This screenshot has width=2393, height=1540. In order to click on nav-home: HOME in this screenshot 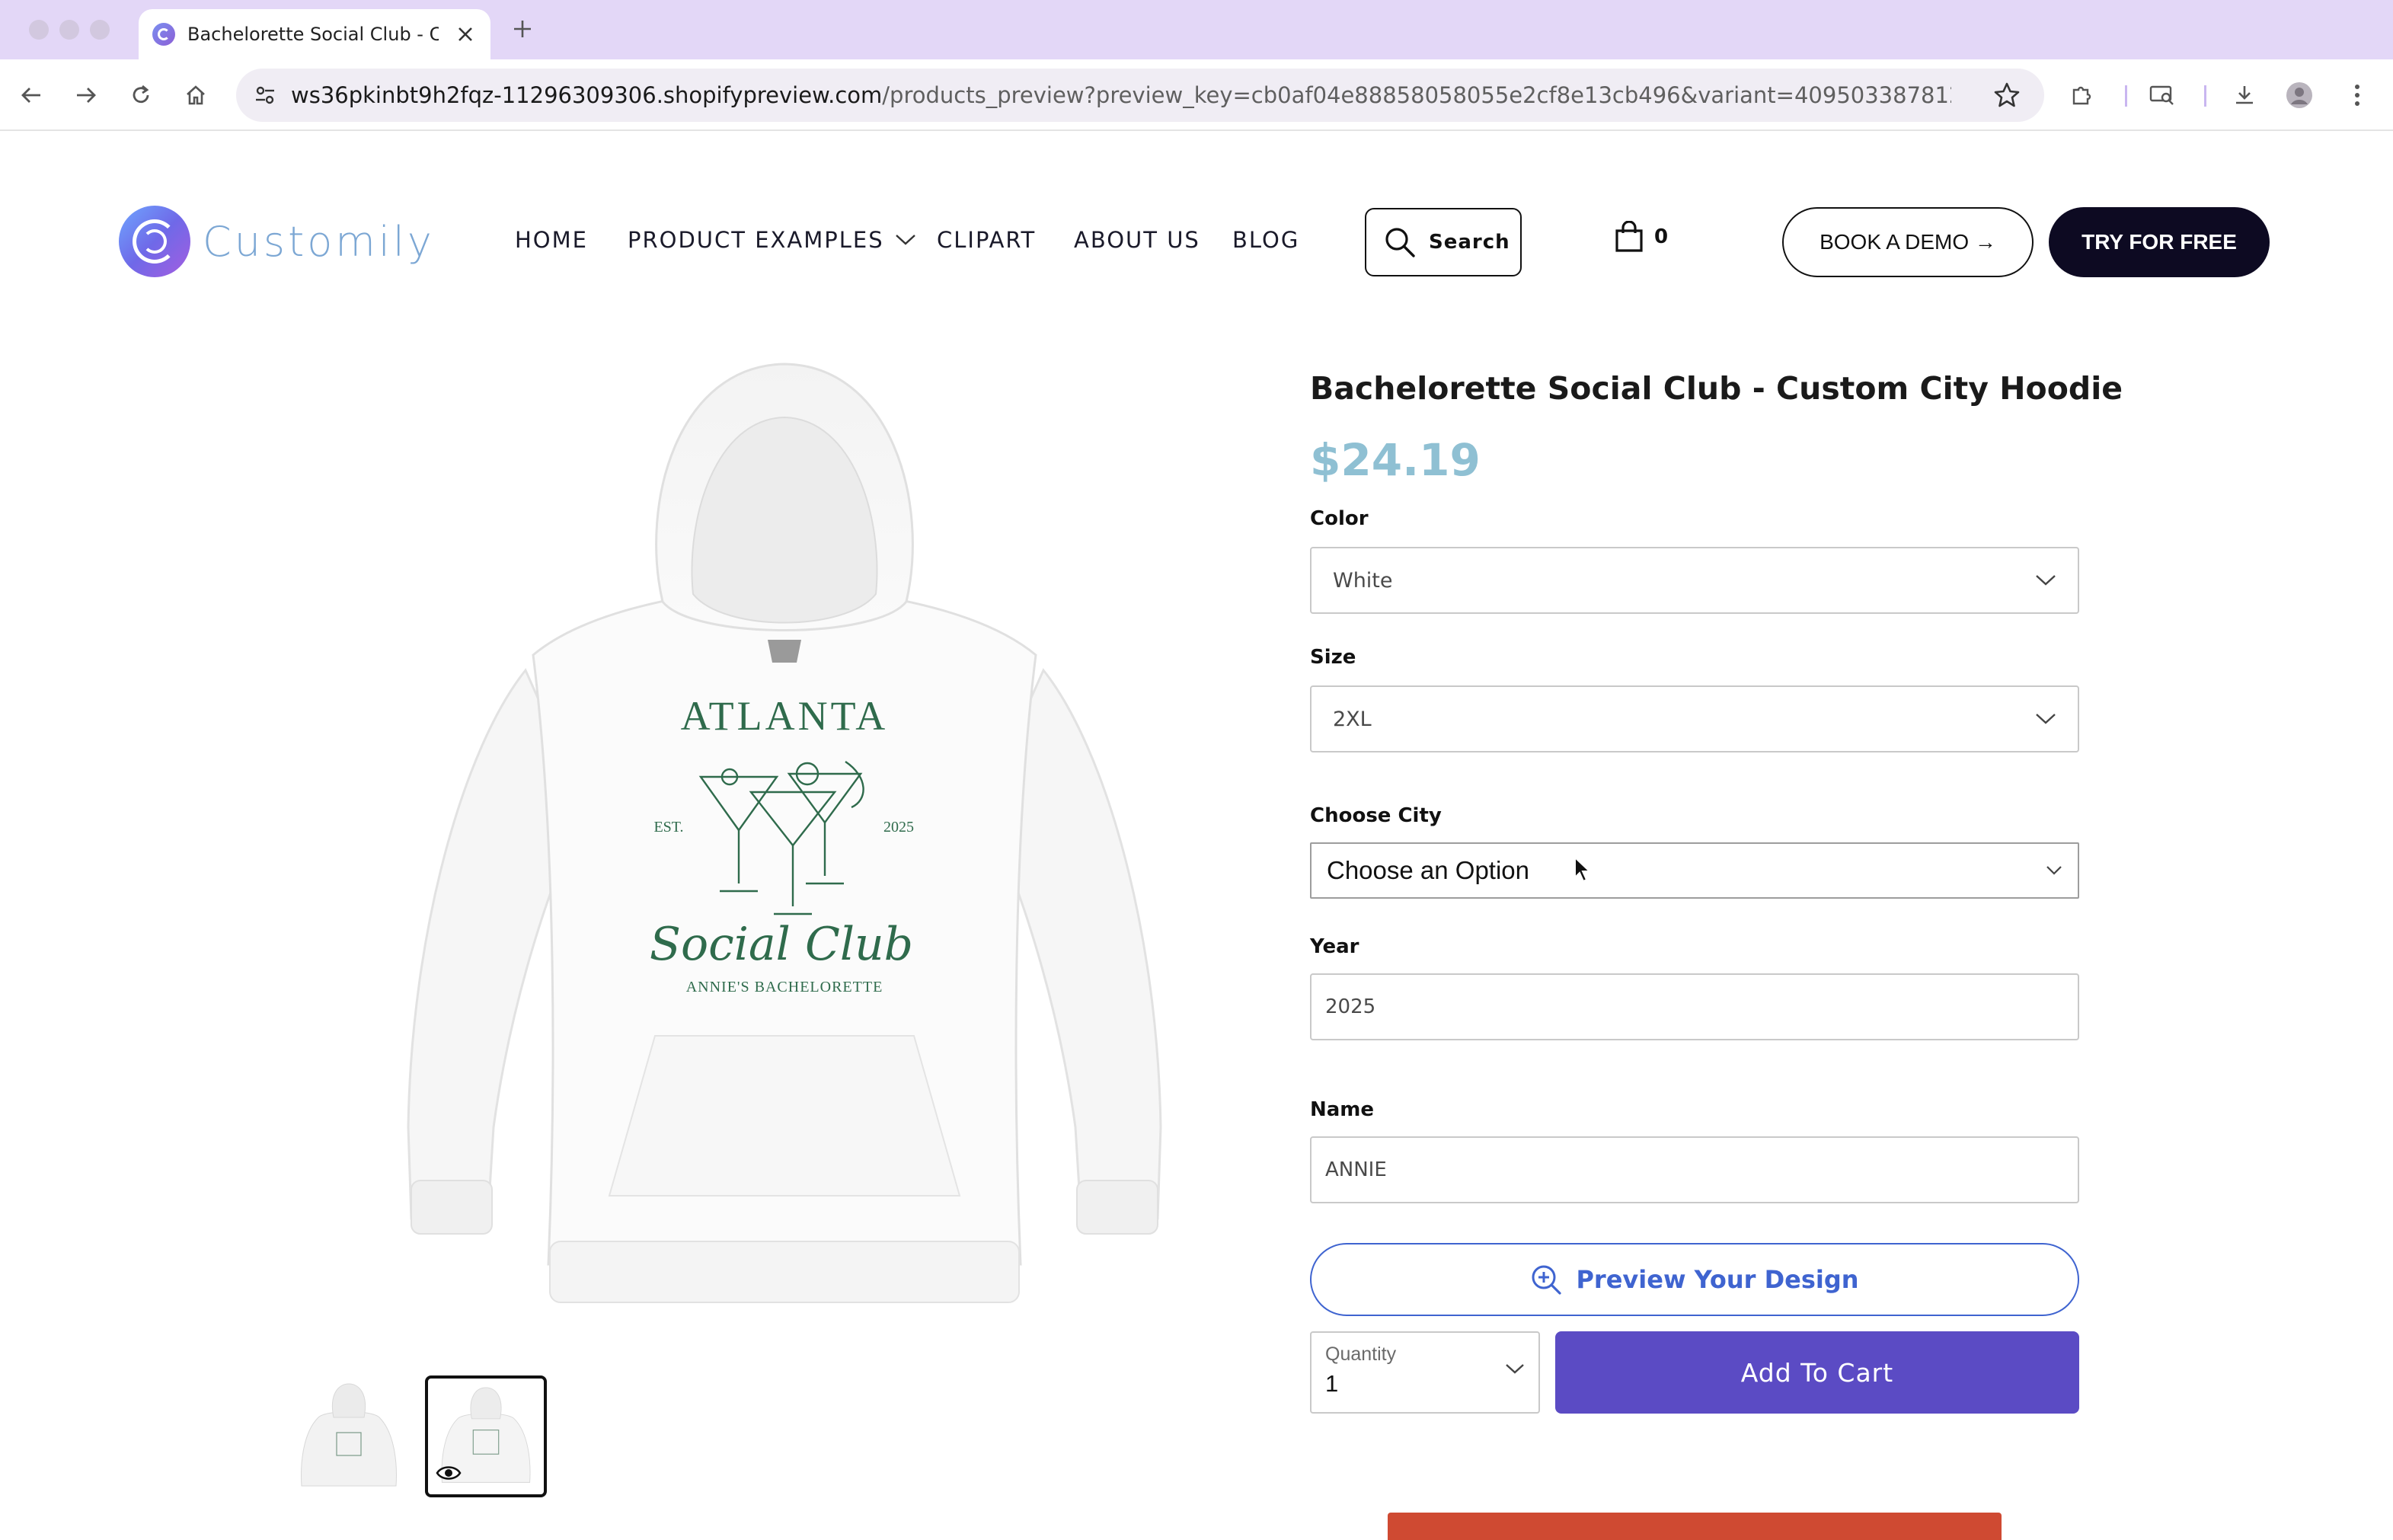, I will do `click(551, 240)`.